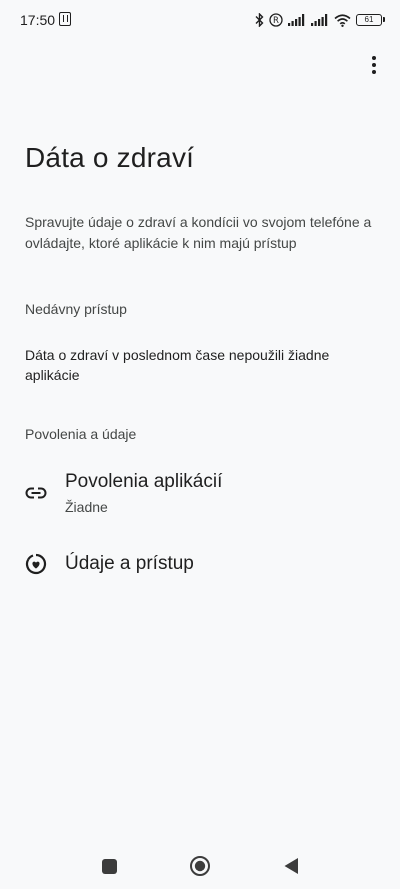  Describe the element at coordinates (342, 20) in the screenshot. I see `wifi-icon` at that location.